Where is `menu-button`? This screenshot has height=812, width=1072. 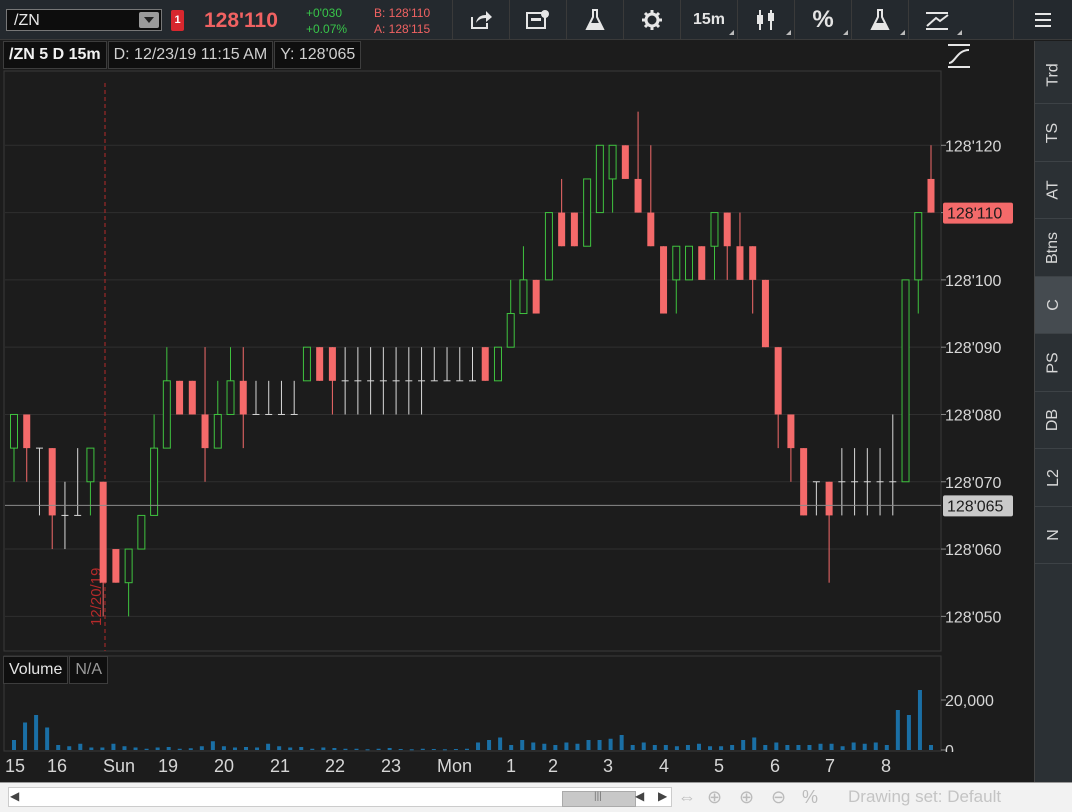
menu-button is located at coordinates (1042, 20).